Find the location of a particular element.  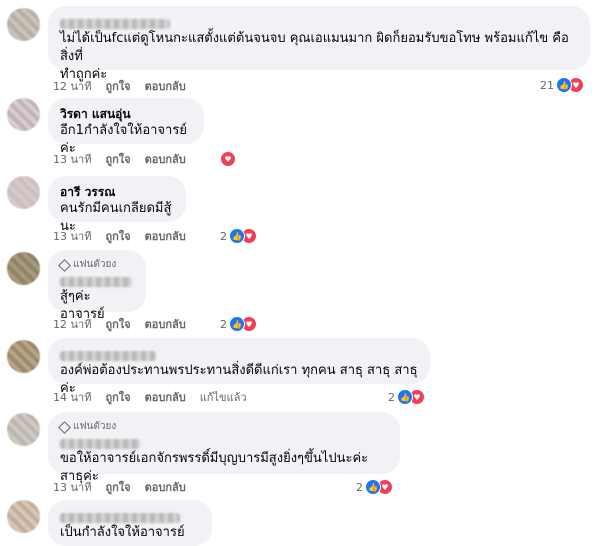

commenter-name: อารี วรรณ is located at coordinates (117, 192).